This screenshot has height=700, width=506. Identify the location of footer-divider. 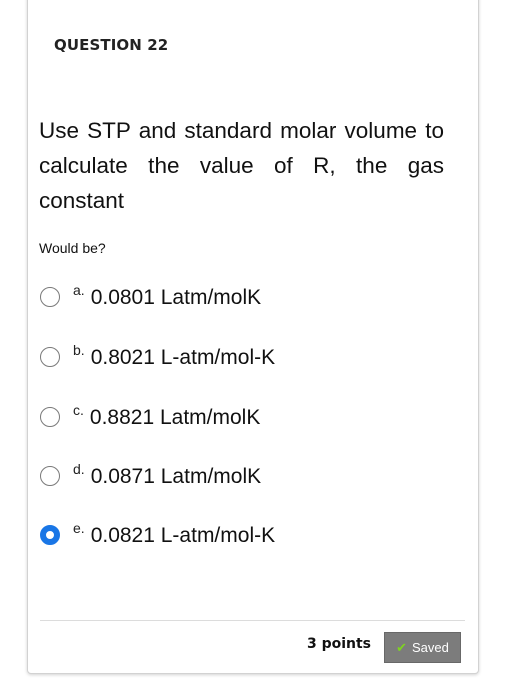
(252, 620).